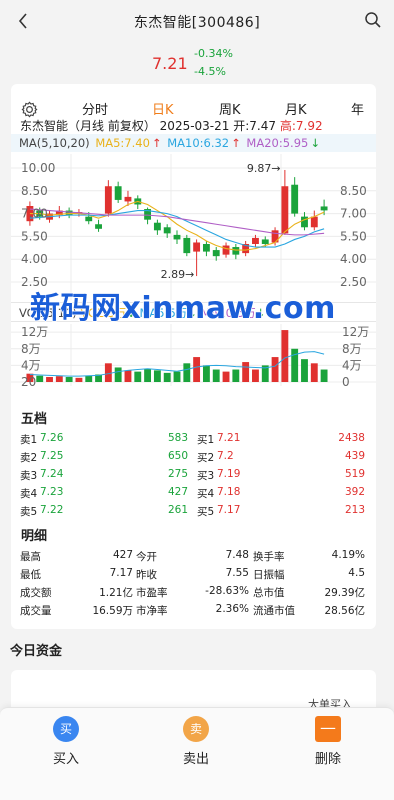  Describe the element at coordinates (170, 63) in the screenshot. I see `current-price: 7.21` at that location.